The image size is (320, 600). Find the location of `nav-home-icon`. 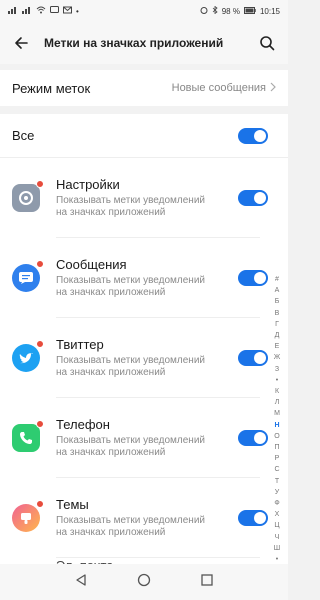

nav-home-icon is located at coordinates (144, 582).